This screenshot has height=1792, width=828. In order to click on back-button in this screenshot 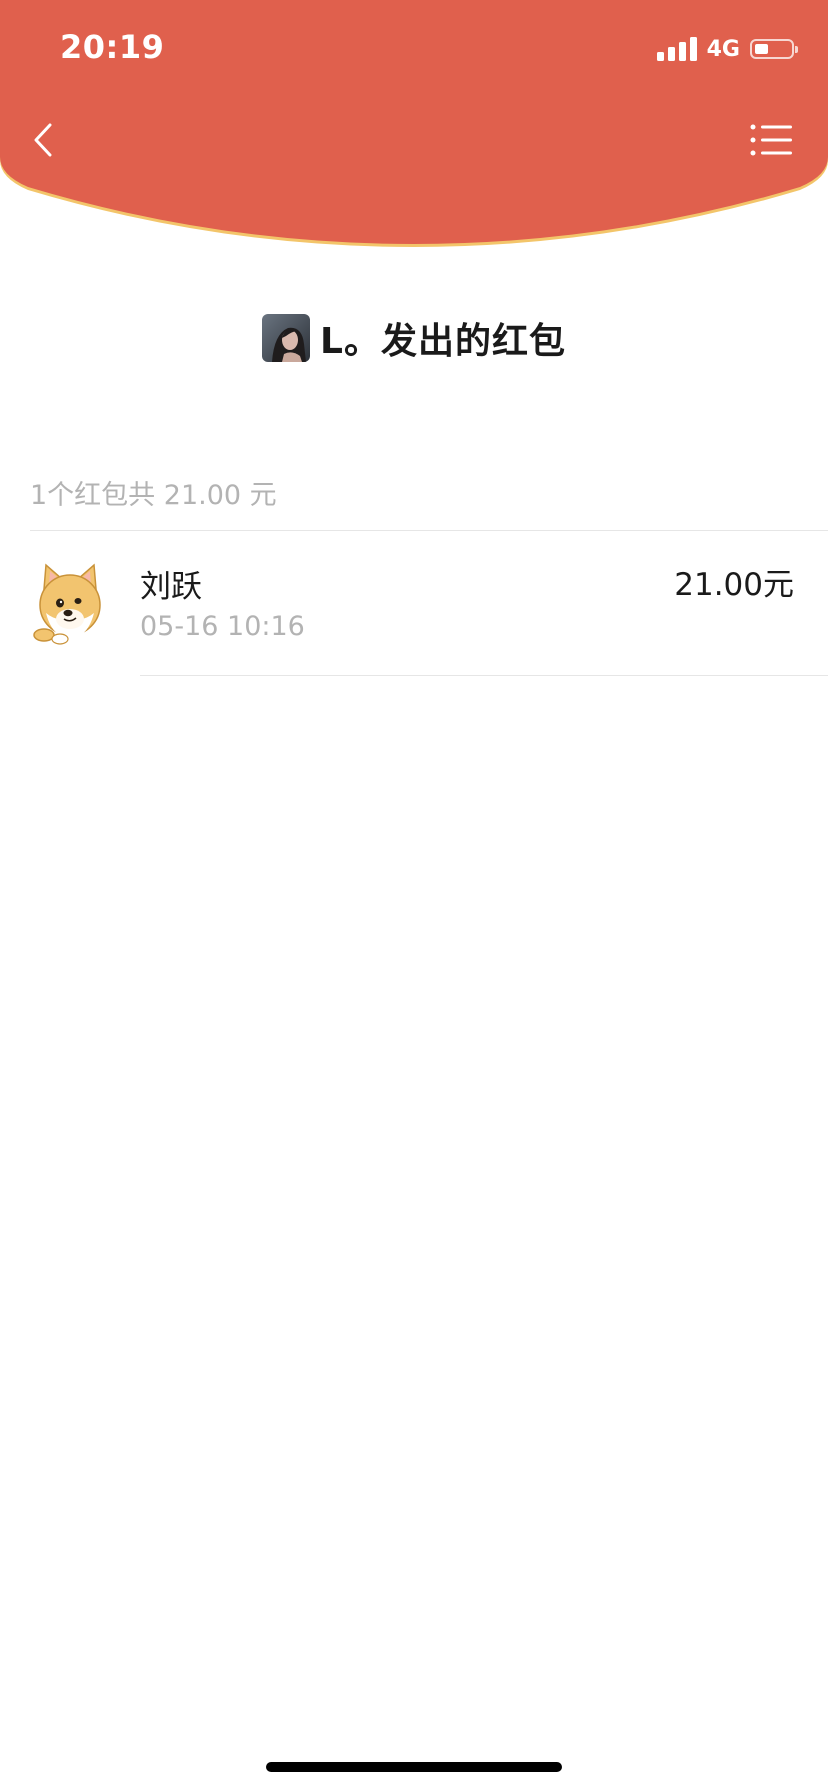, I will do `click(44, 140)`.